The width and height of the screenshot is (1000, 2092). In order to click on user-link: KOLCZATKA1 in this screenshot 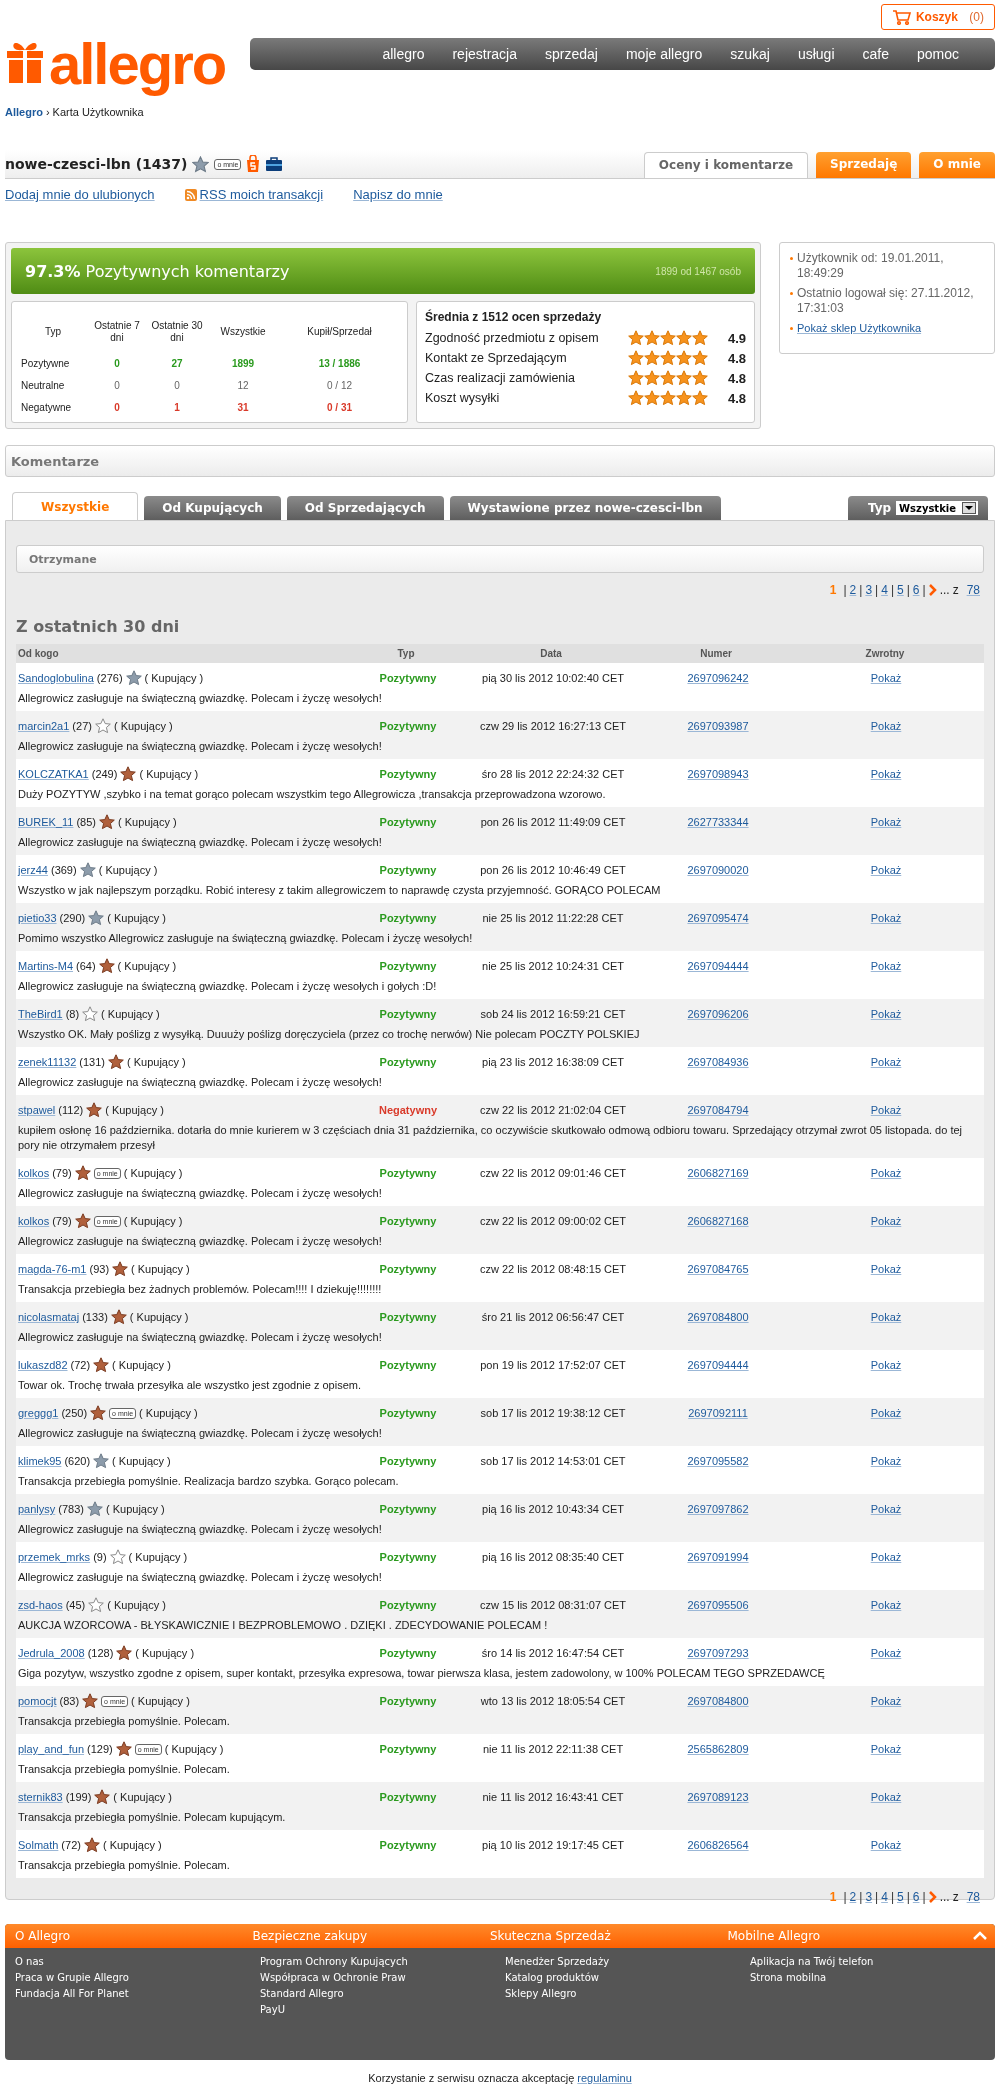, I will do `click(53, 774)`.